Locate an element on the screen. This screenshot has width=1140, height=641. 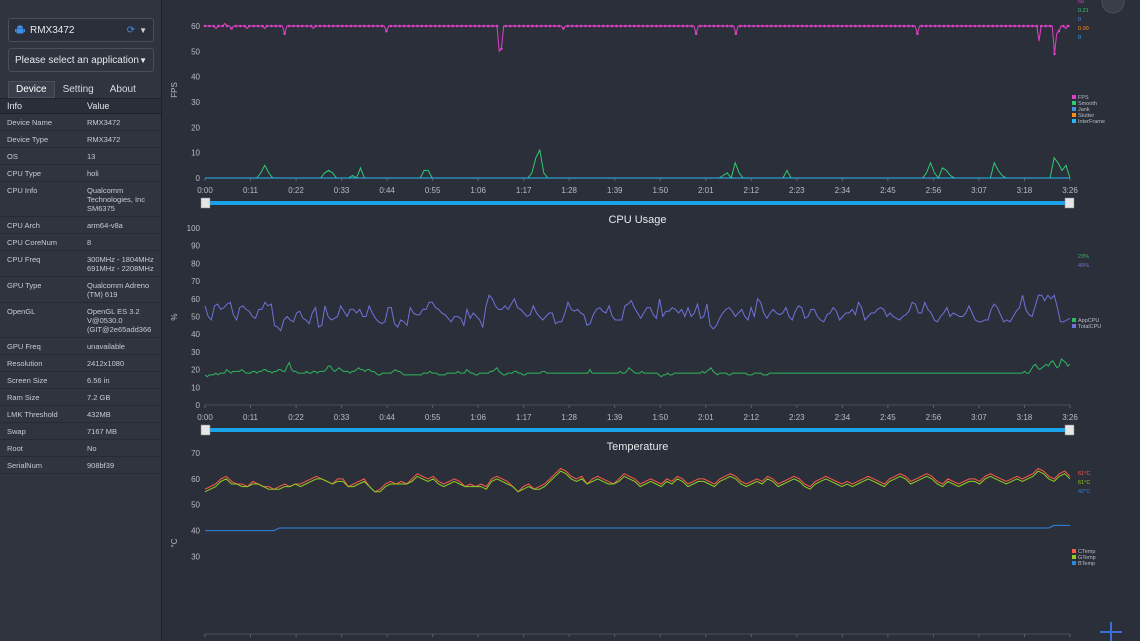
current-value: 0.21 is located at coordinates (1083, 11).